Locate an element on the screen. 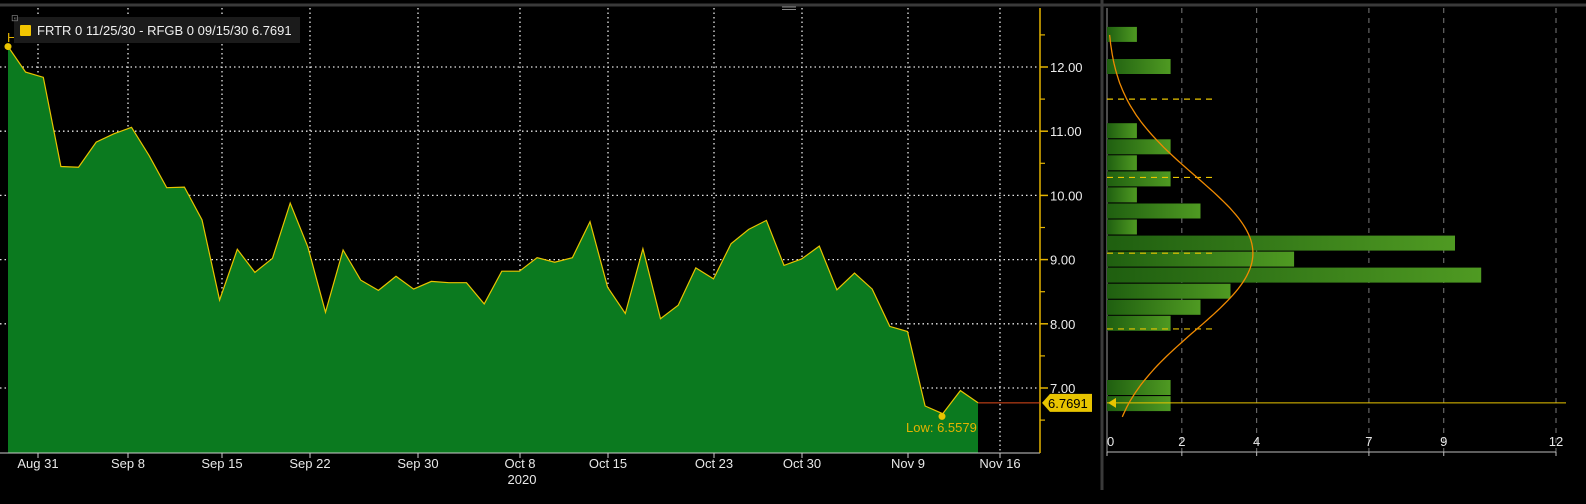 This screenshot has width=1586, height=504. x-year-label: 2020 is located at coordinates (522, 479).